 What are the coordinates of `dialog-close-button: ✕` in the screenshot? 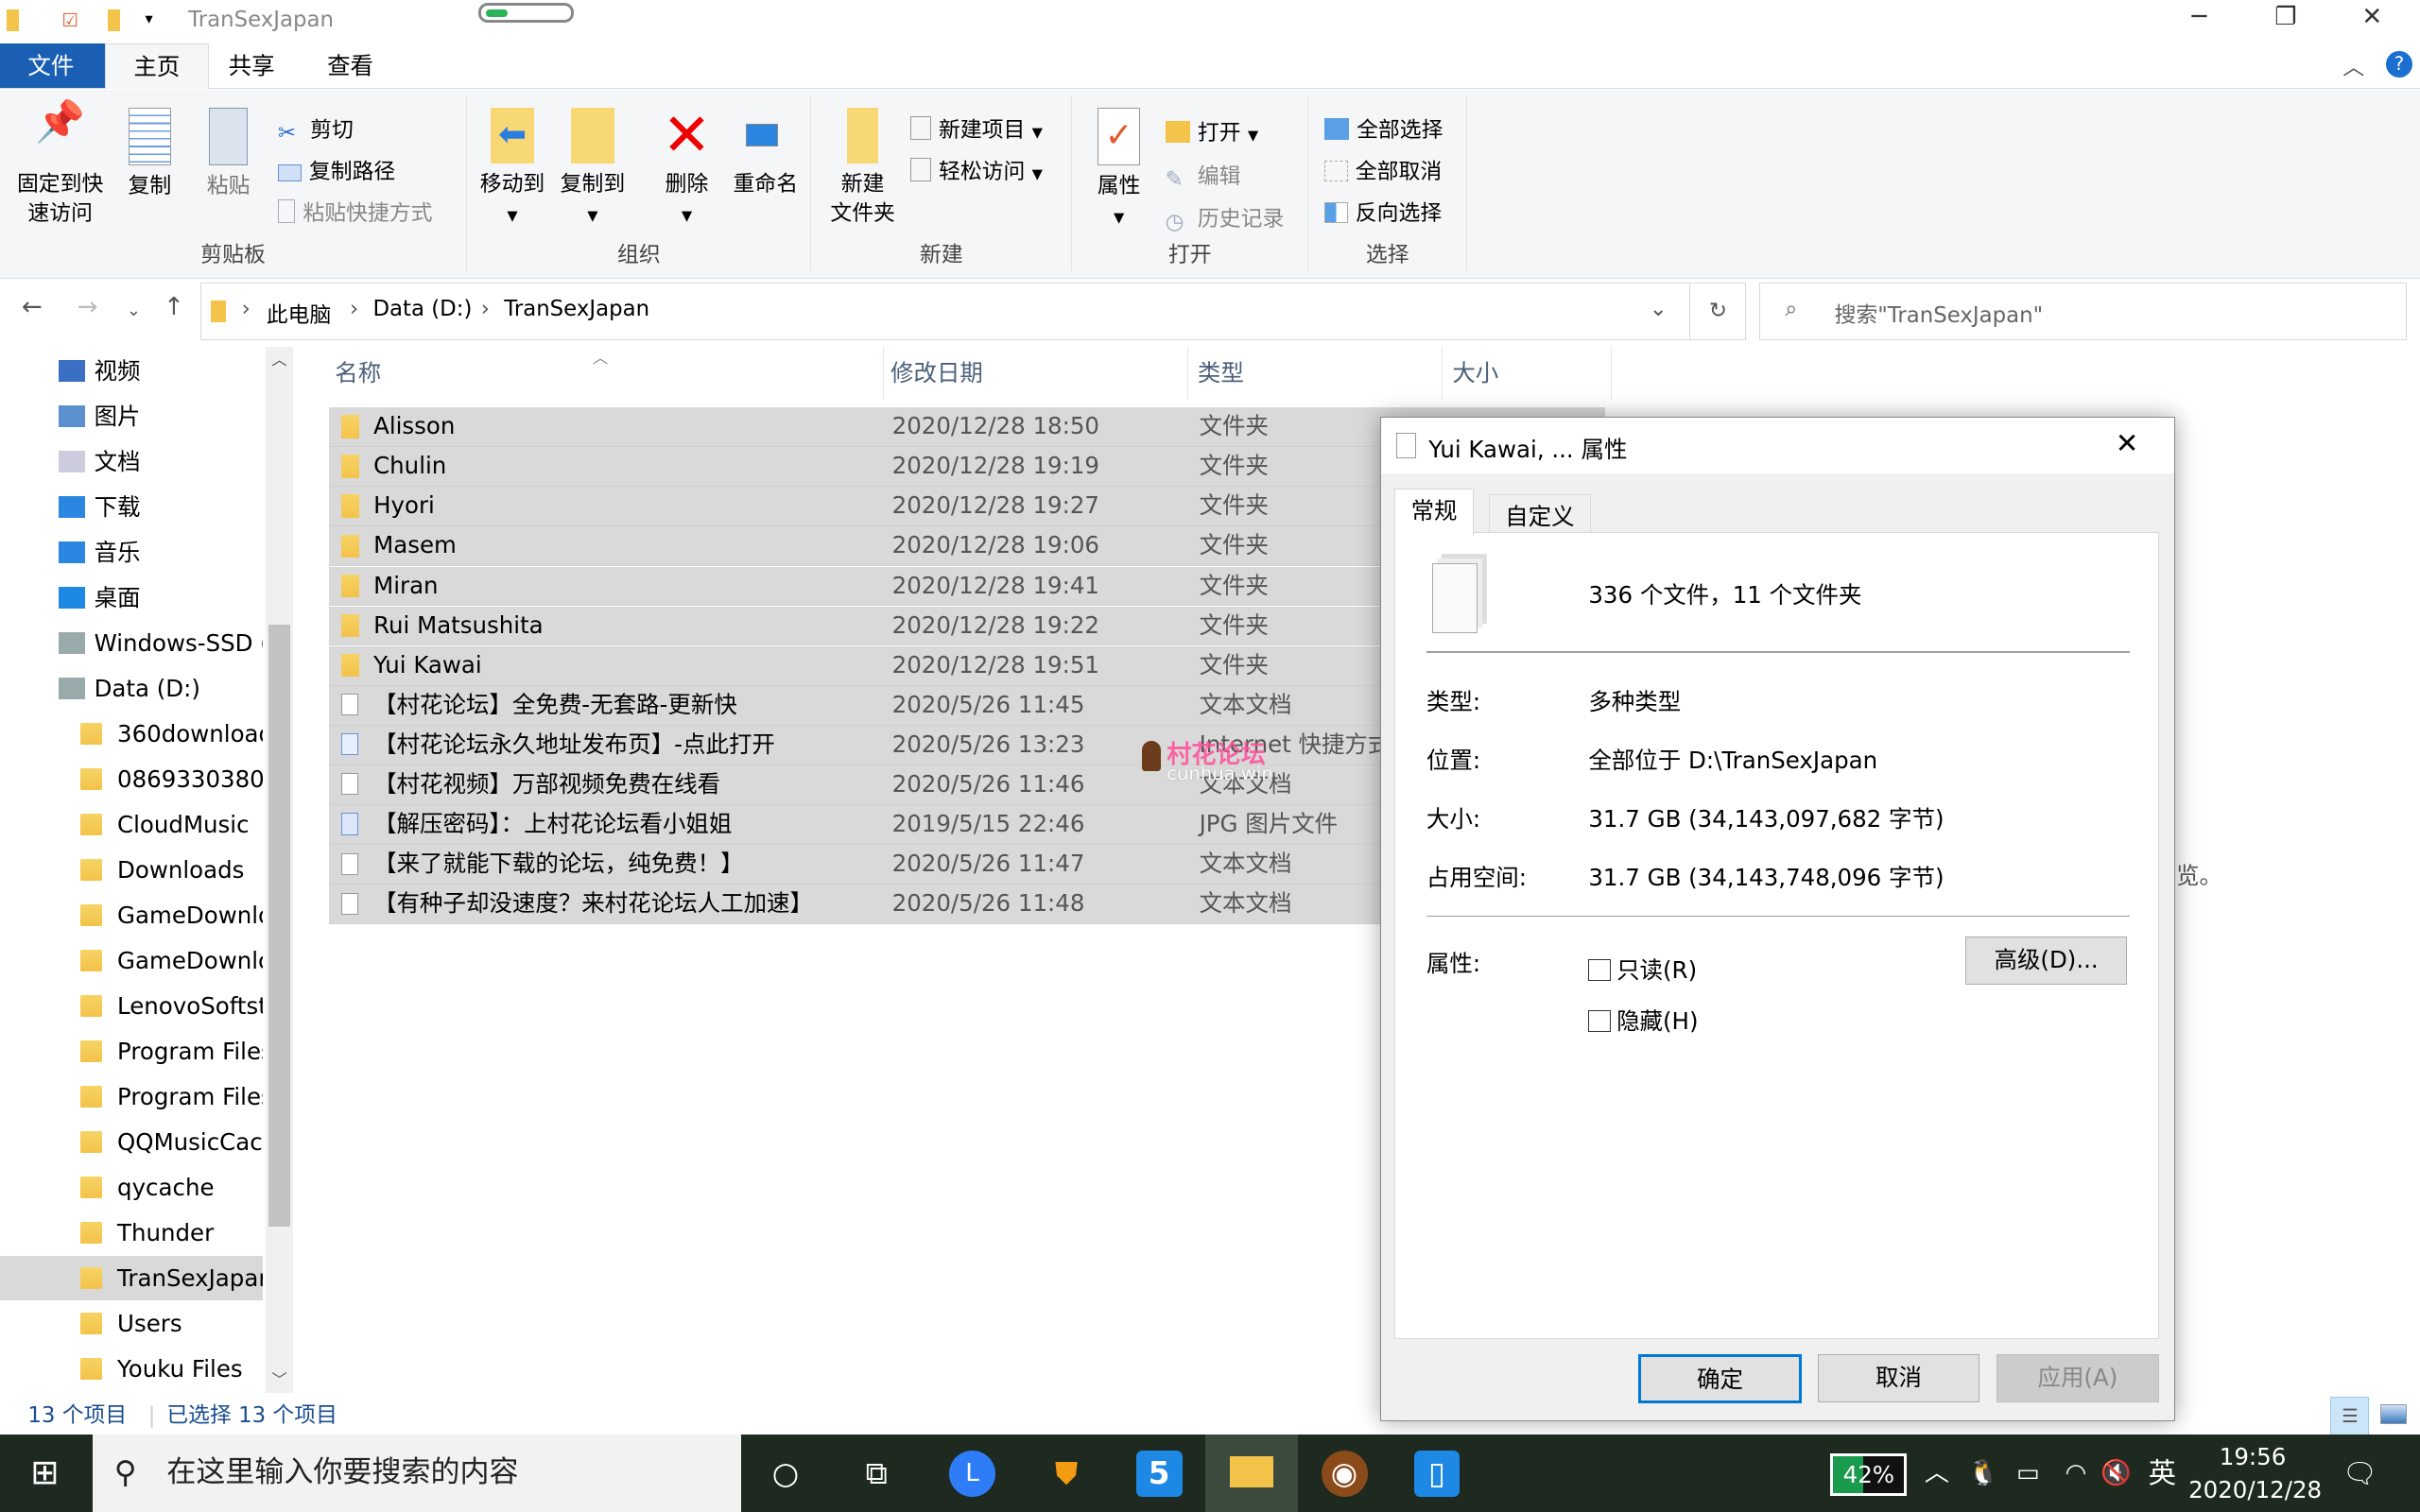 It's located at (2127, 443).